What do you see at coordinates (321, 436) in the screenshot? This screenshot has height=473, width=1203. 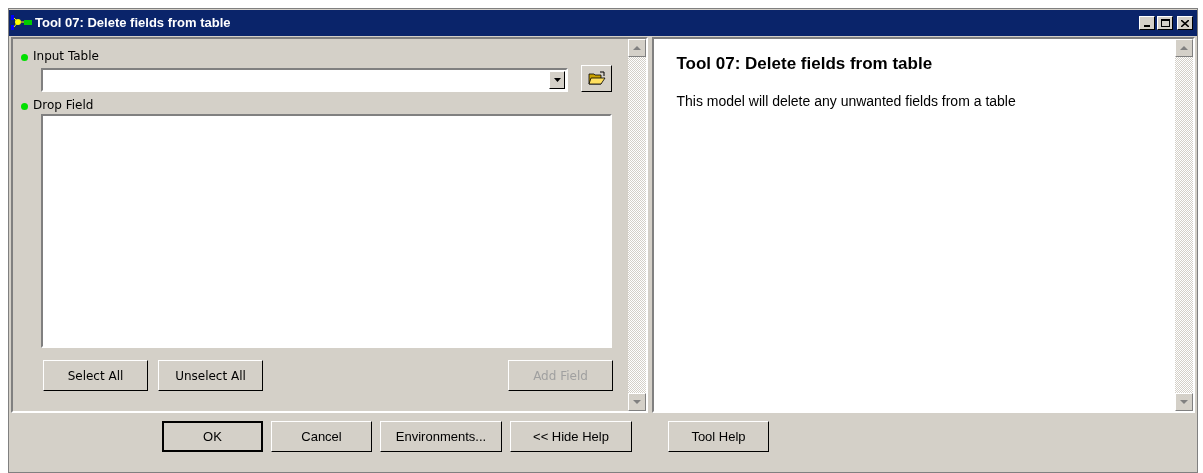 I see `dialog-button: Cancel` at bounding box center [321, 436].